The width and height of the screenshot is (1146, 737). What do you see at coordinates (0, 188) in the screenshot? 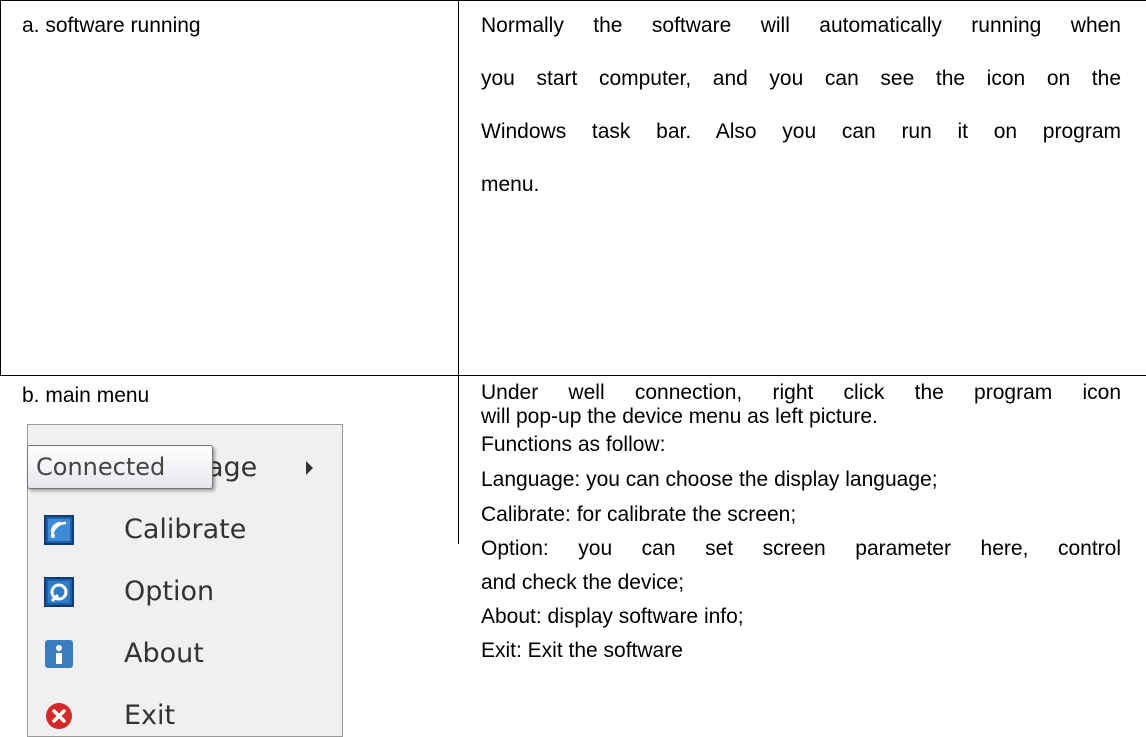
I see `table-left-border` at bounding box center [0, 188].